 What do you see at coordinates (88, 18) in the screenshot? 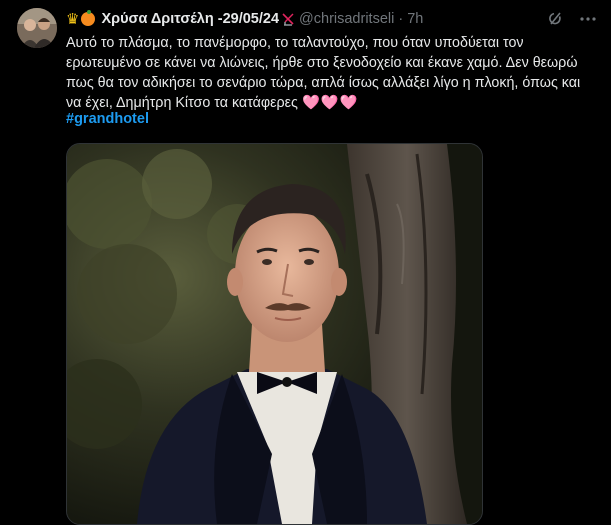
I see `orange-icon` at bounding box center [88, 18].